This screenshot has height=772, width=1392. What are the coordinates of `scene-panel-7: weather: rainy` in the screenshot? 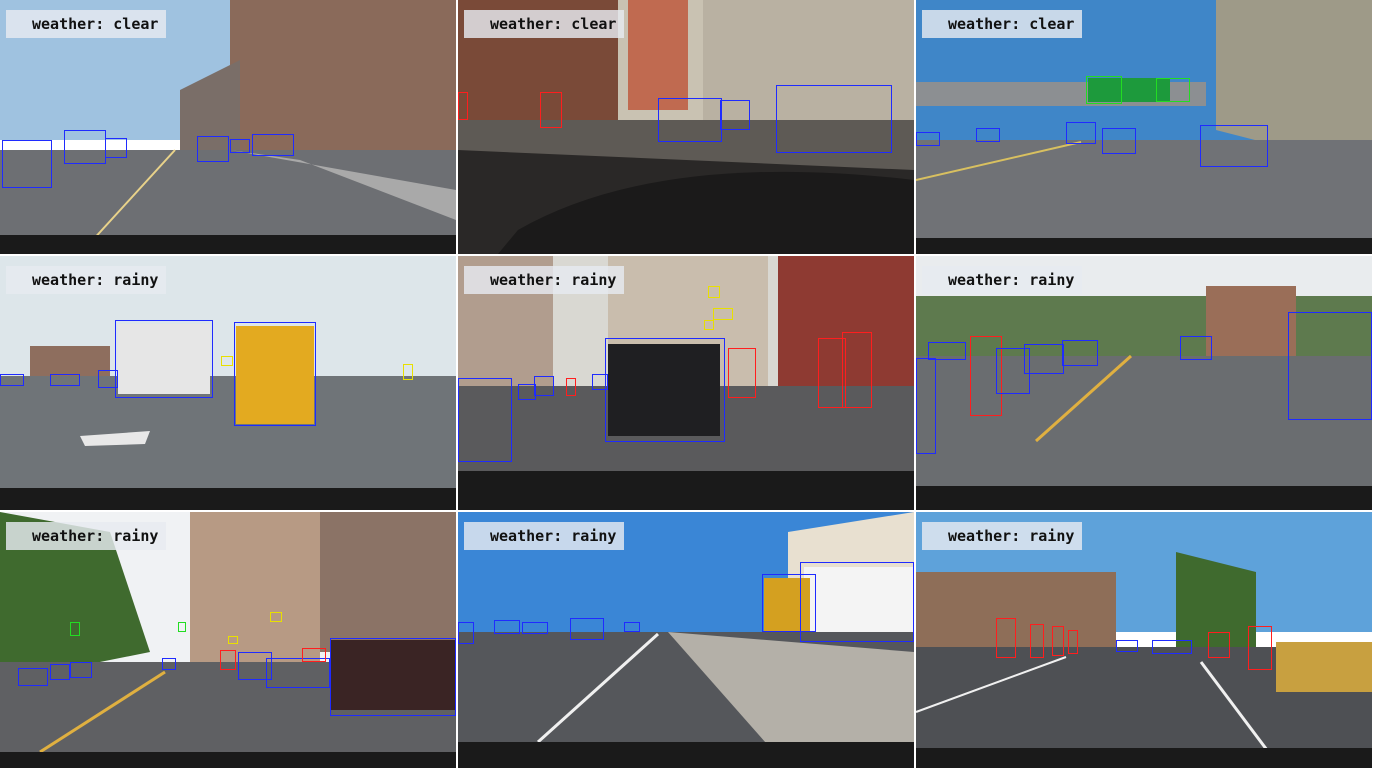 It's located at (228, 640).